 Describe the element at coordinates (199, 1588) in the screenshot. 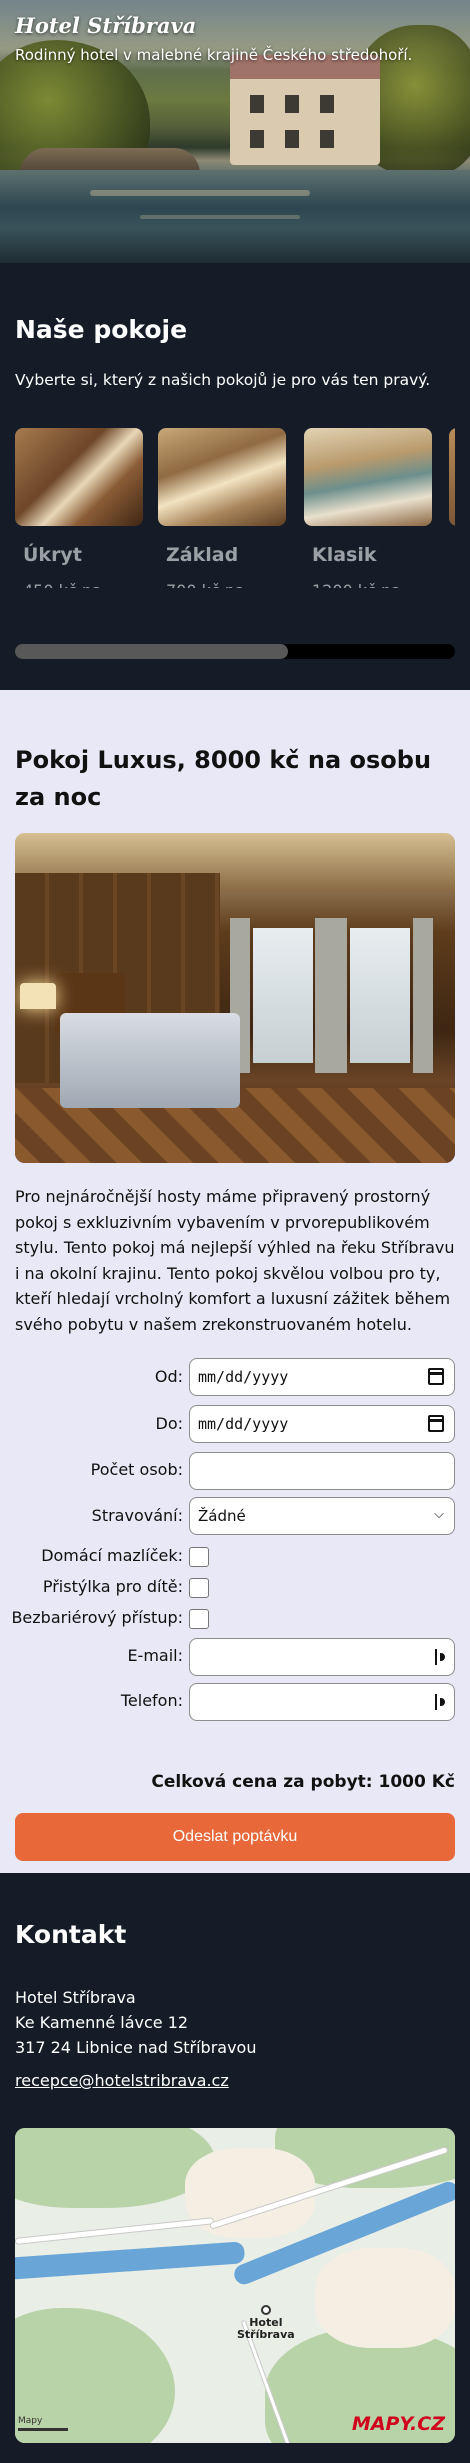

I see `crib-checkbox` at that location.